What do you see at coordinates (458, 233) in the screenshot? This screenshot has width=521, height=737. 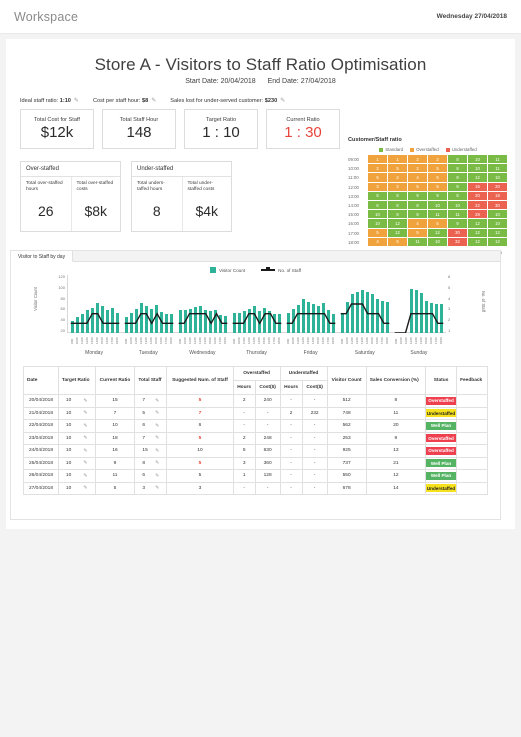 I see `heatmap-cell: 30` at bounding box center [458, 233].